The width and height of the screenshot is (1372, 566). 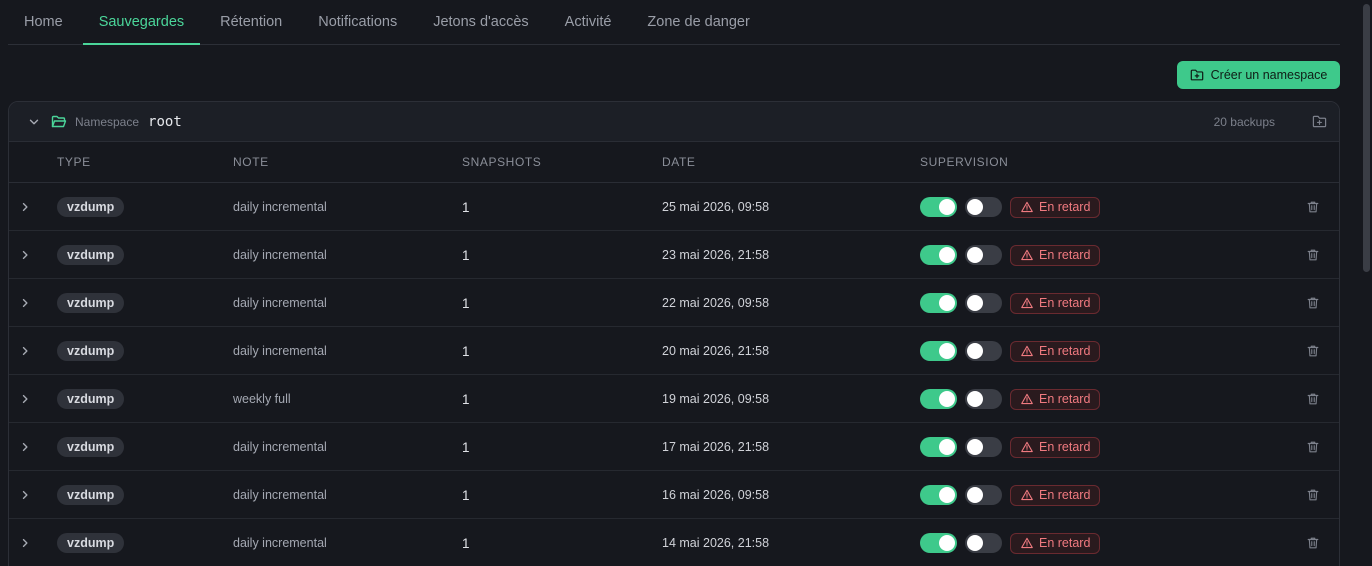 I want to click on tab-home: Home, so click(x=43, y=22).